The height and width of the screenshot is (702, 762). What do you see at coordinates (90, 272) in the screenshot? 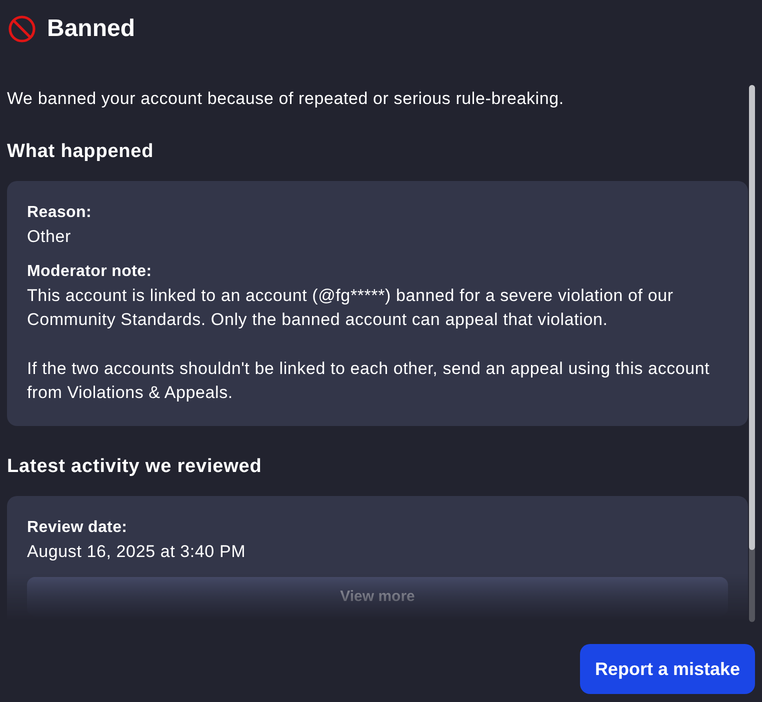
I see `field-label: Moderator note:` at bounding box center [90, 272].